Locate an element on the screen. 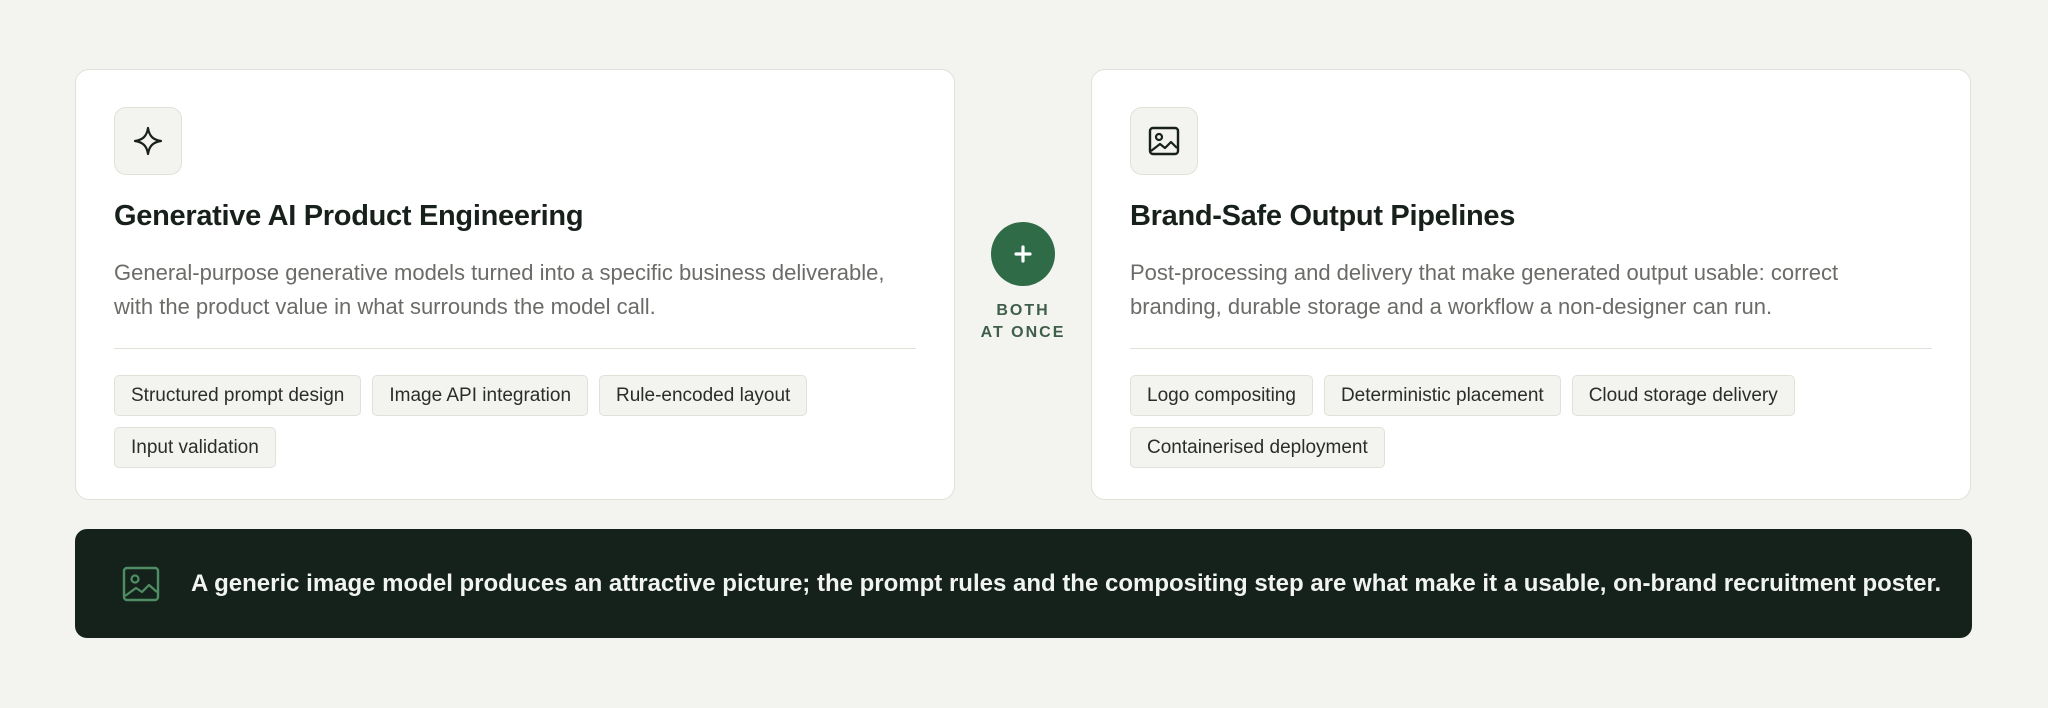 This screenshot has width=2048, height=708. connector: BOTH AT ONCE is located at coordinates (1023, 283).